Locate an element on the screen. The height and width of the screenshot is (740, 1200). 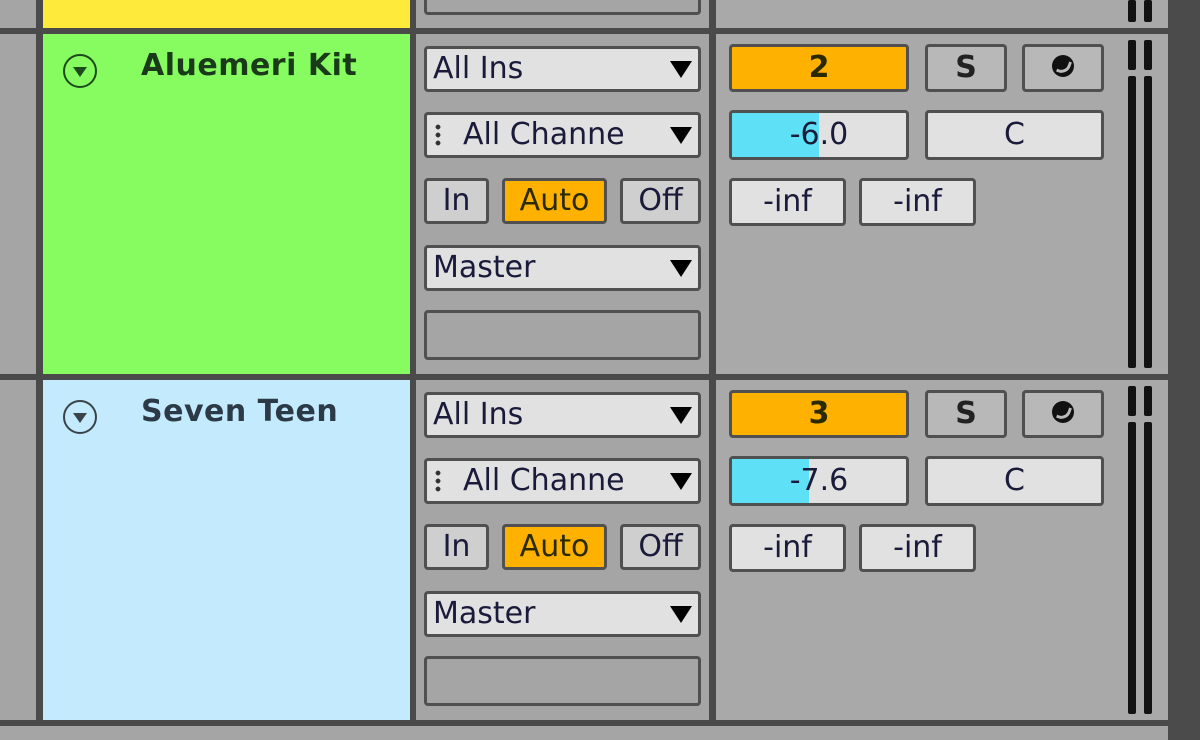
next-track-area is located at coordinates (602, 733).